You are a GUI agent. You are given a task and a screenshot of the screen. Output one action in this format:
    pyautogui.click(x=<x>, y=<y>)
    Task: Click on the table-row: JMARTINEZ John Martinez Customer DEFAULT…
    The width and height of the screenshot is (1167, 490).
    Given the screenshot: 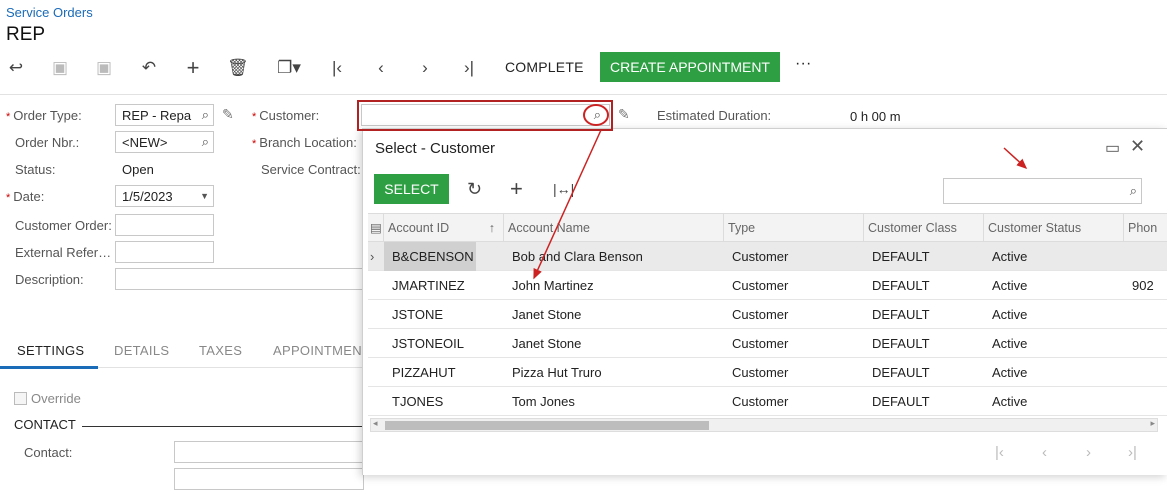 What is the action you would take?
    pyautogui.click(x=767, y=285)
    